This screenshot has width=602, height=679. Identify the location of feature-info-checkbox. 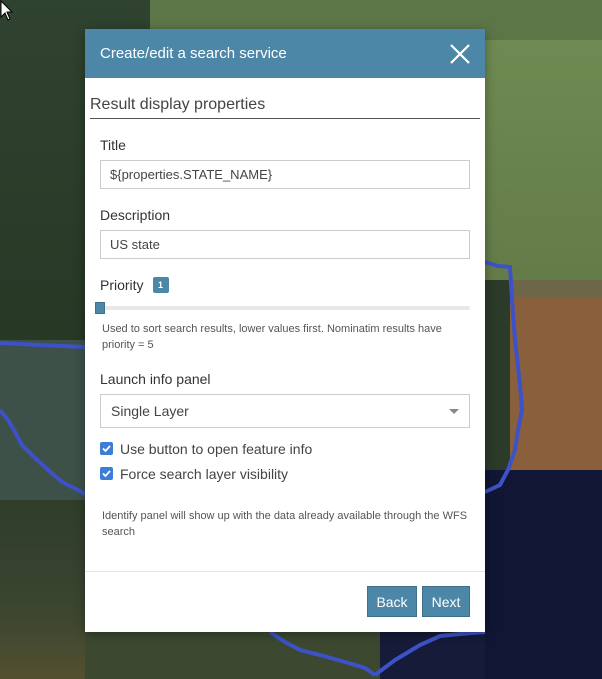
(106, 448).